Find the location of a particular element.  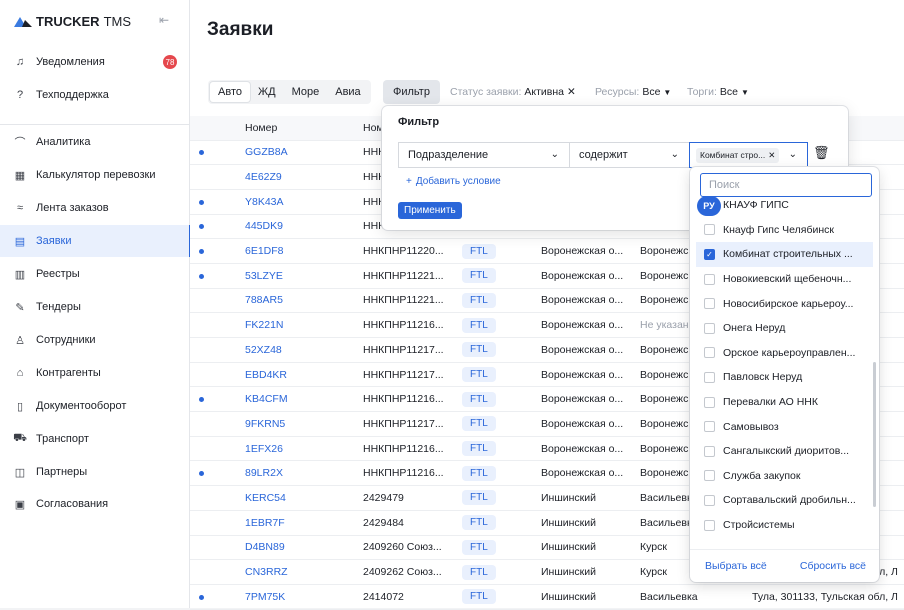

dropdown-option: Павловск Неруд is located at coordinates (784, 377).